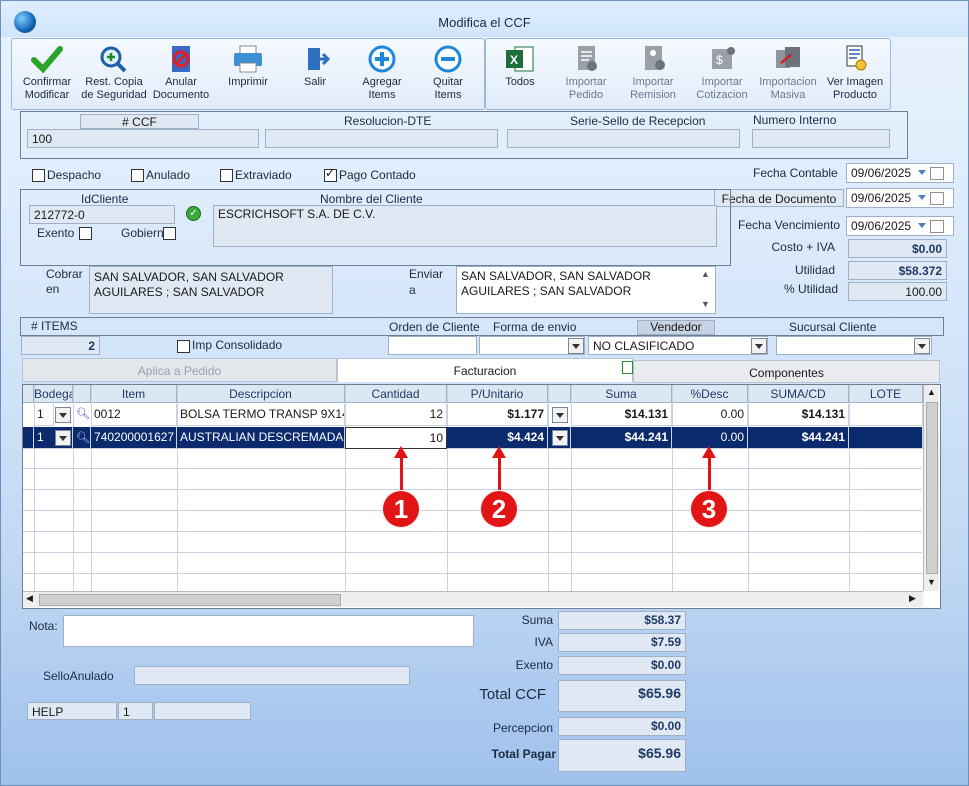  What do you see at coordinates (261, 415) in the screenshot?
I see `table-row-1-descripcion: BOLSA TERMO TRANSP 9X14` at bounding box center [261, 415].